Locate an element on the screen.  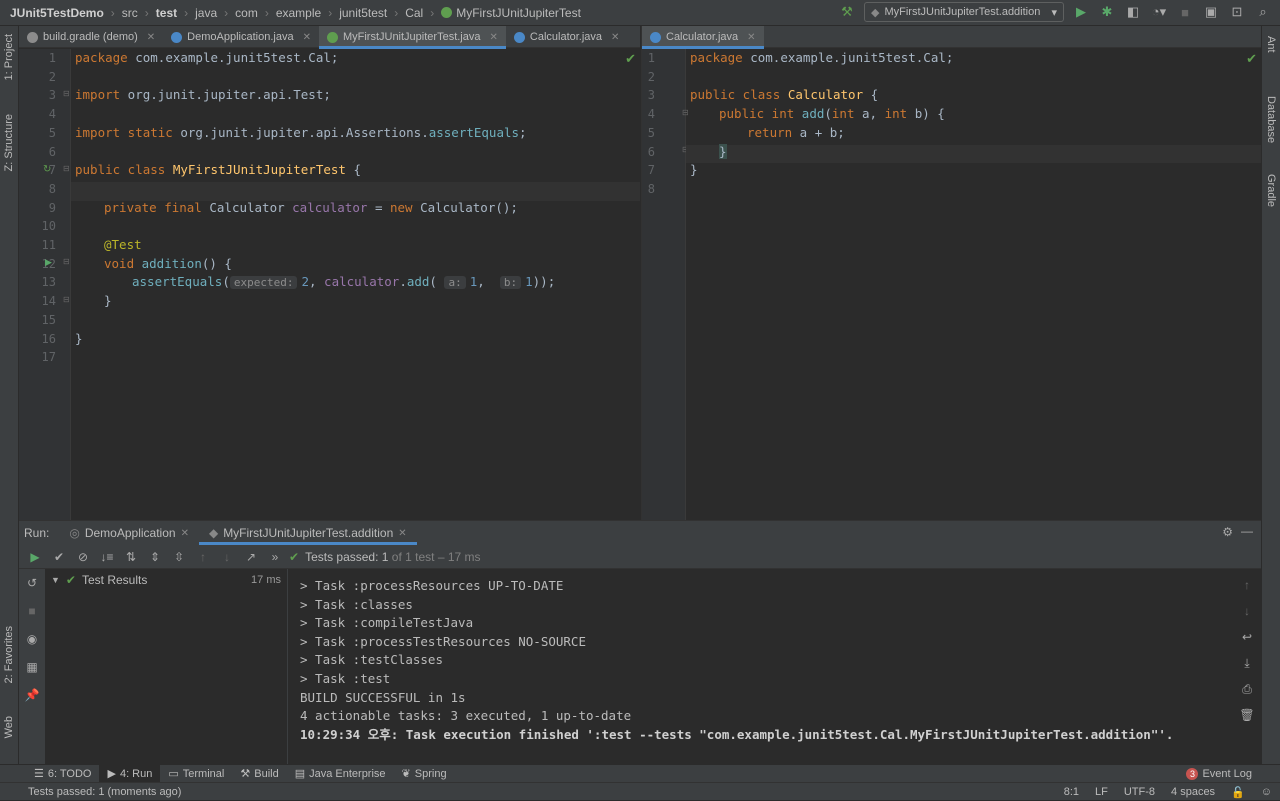
run-tab: ▶ 4: Run is located at coordinates (130, 773).